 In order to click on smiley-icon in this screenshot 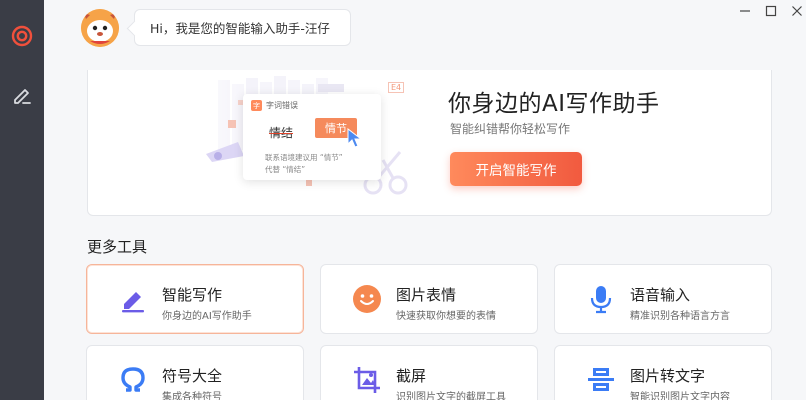, I will do `click(367, 299)`.